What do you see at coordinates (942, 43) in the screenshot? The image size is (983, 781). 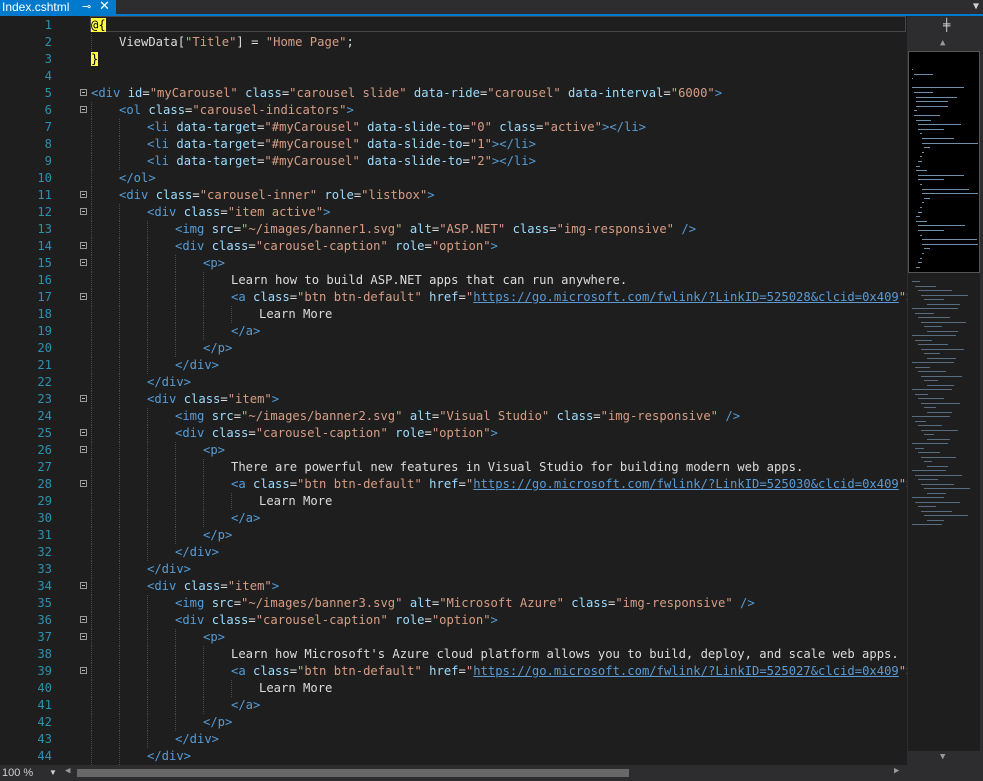 I see `scroll-up-icon: ▲` at bounding box center [942, 43].